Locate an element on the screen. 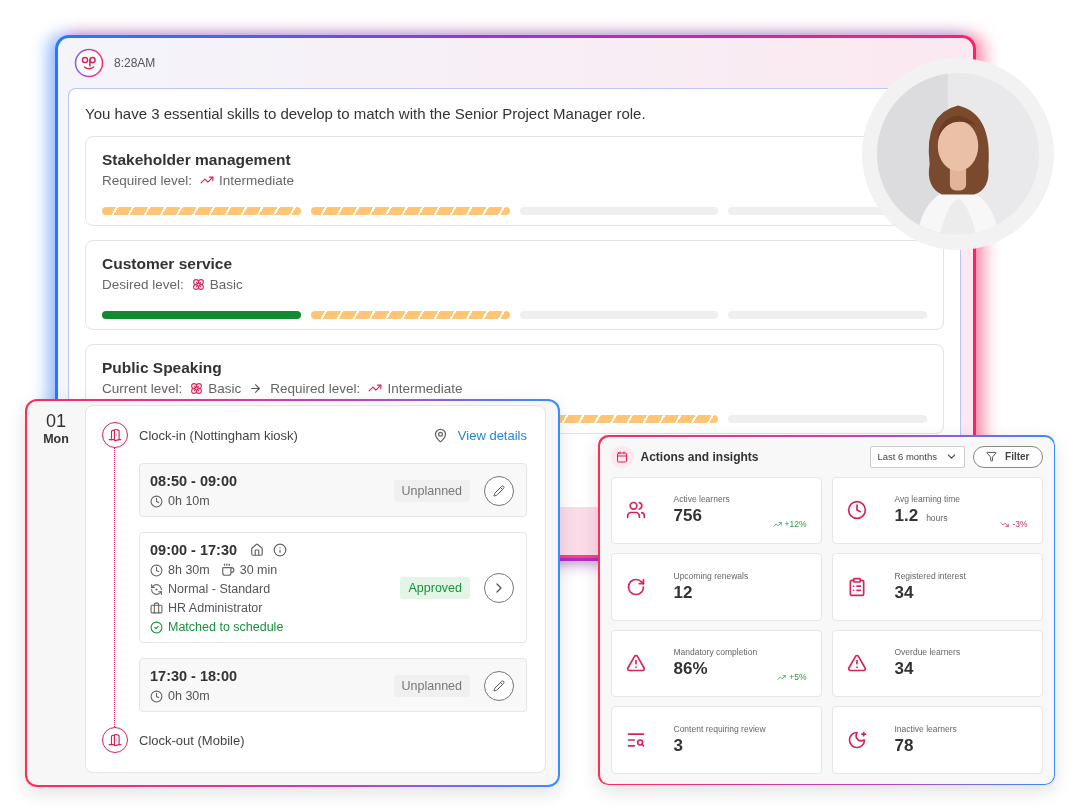 This screenshot has width=1080, height=810. metric-label: Content requiring review is located at coordinates (720, 728).